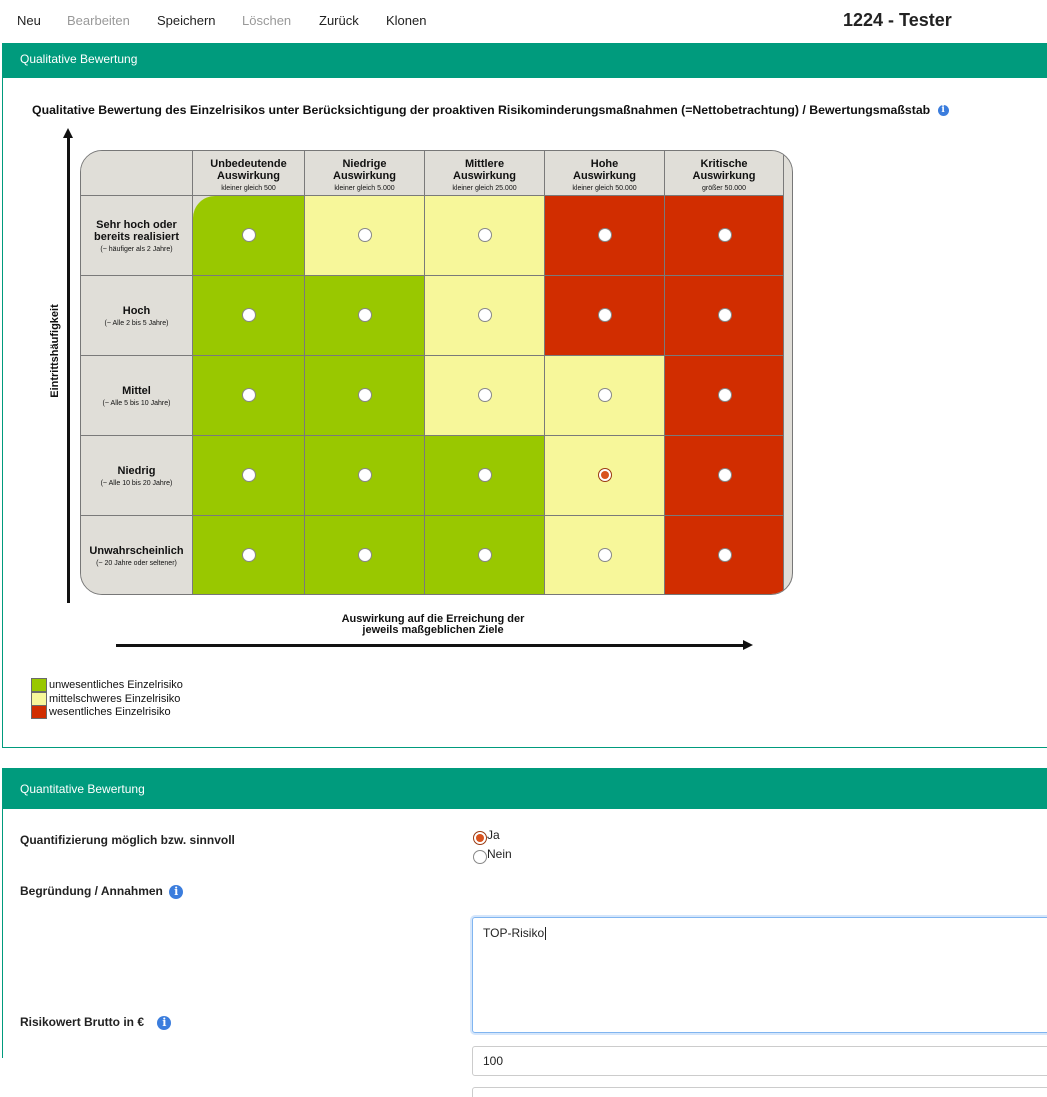 This screenshot has height=1097, width=1047. I want to click on row-header-title: Hoch, so click(136, 310).